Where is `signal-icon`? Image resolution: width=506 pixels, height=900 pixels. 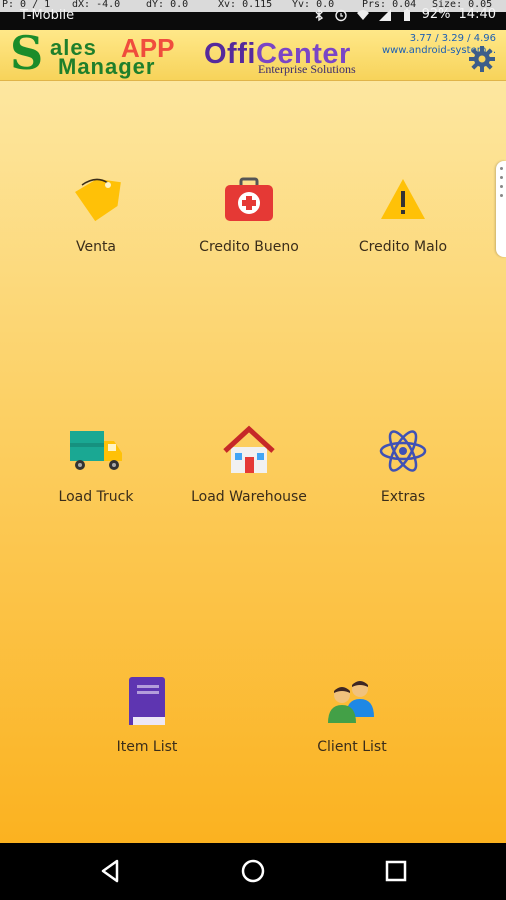
signal-icon is located at coordinates (384, 14).